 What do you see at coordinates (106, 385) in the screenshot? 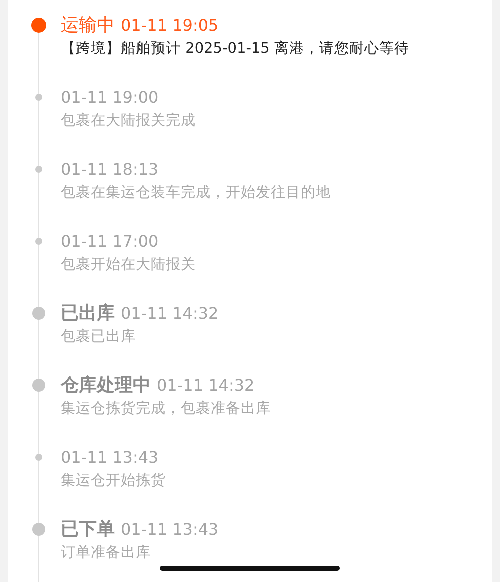
I see `event-status: 仓库处理中` at bounding box center [106, 385].